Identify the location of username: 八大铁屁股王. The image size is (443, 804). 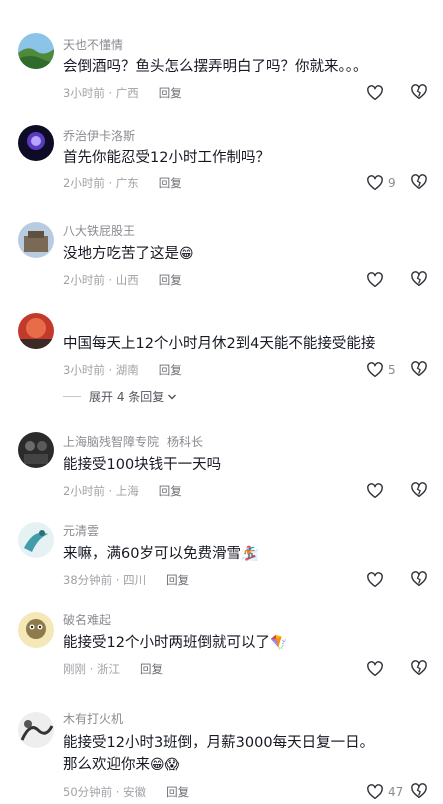
(99, 230).